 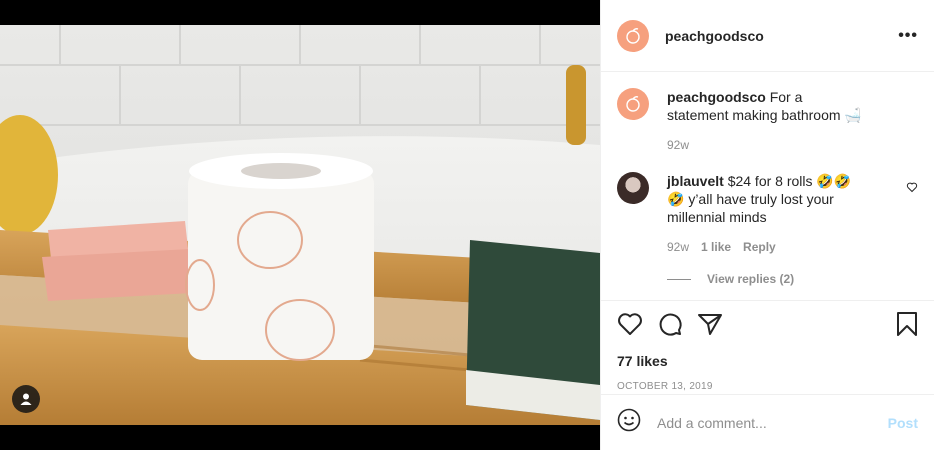 What do you see at coordinates (767, 346) in the screenshot?
I see `post-actions: 77 likes OCTOBER 13, 2019` at bounding box center [767, 346].